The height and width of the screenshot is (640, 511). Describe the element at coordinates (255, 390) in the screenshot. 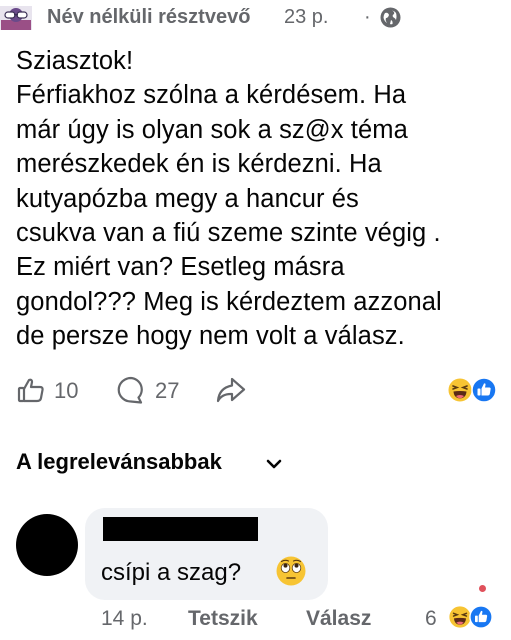

I see `post-actions: 10 27` at that location.